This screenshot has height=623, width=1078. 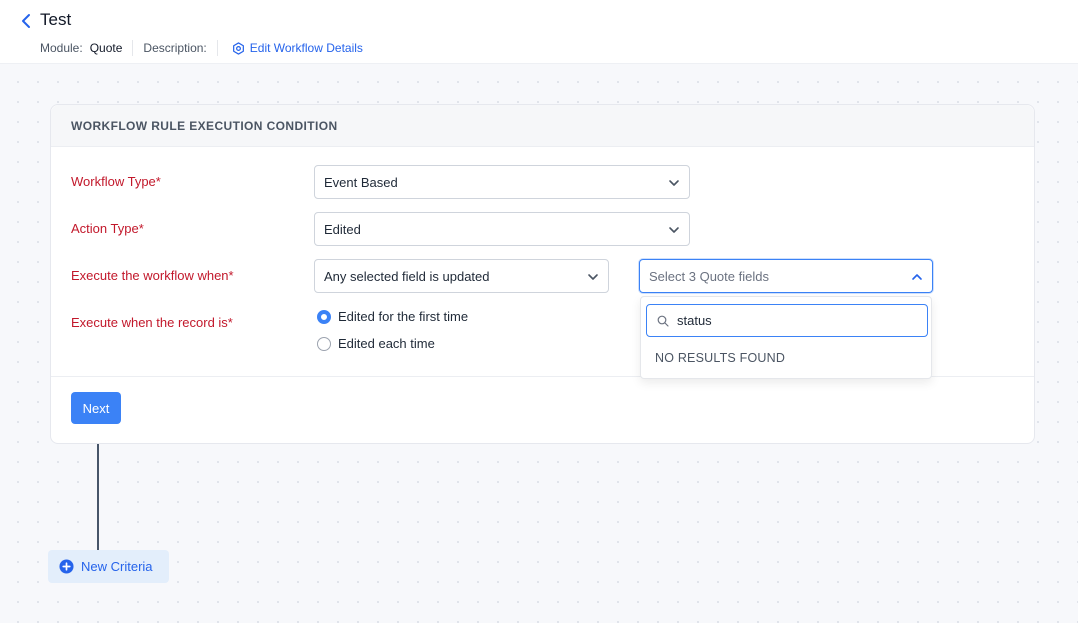 What do you see at coordinates (96, 408) in the screenshot?
I see `next-button: Next` at bounding box center [96, 408].